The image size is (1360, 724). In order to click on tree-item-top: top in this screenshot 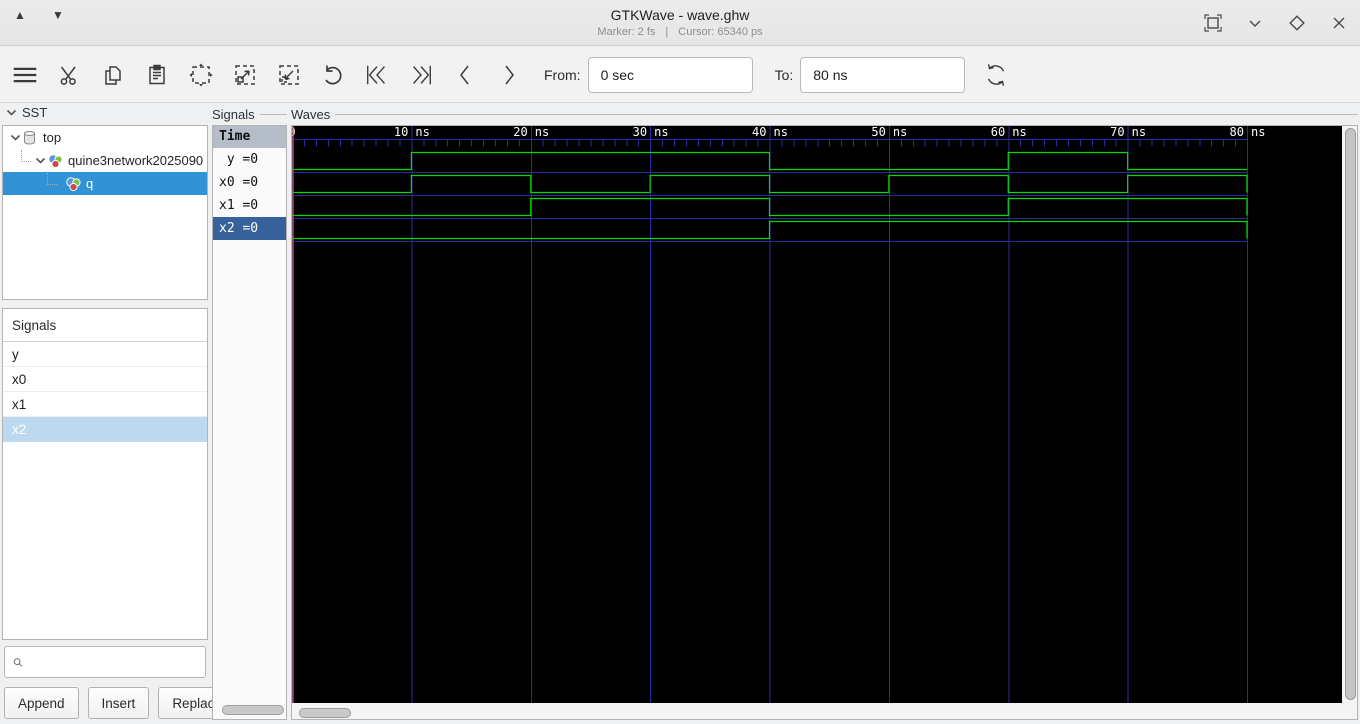, I will do `click(105, 137)`.